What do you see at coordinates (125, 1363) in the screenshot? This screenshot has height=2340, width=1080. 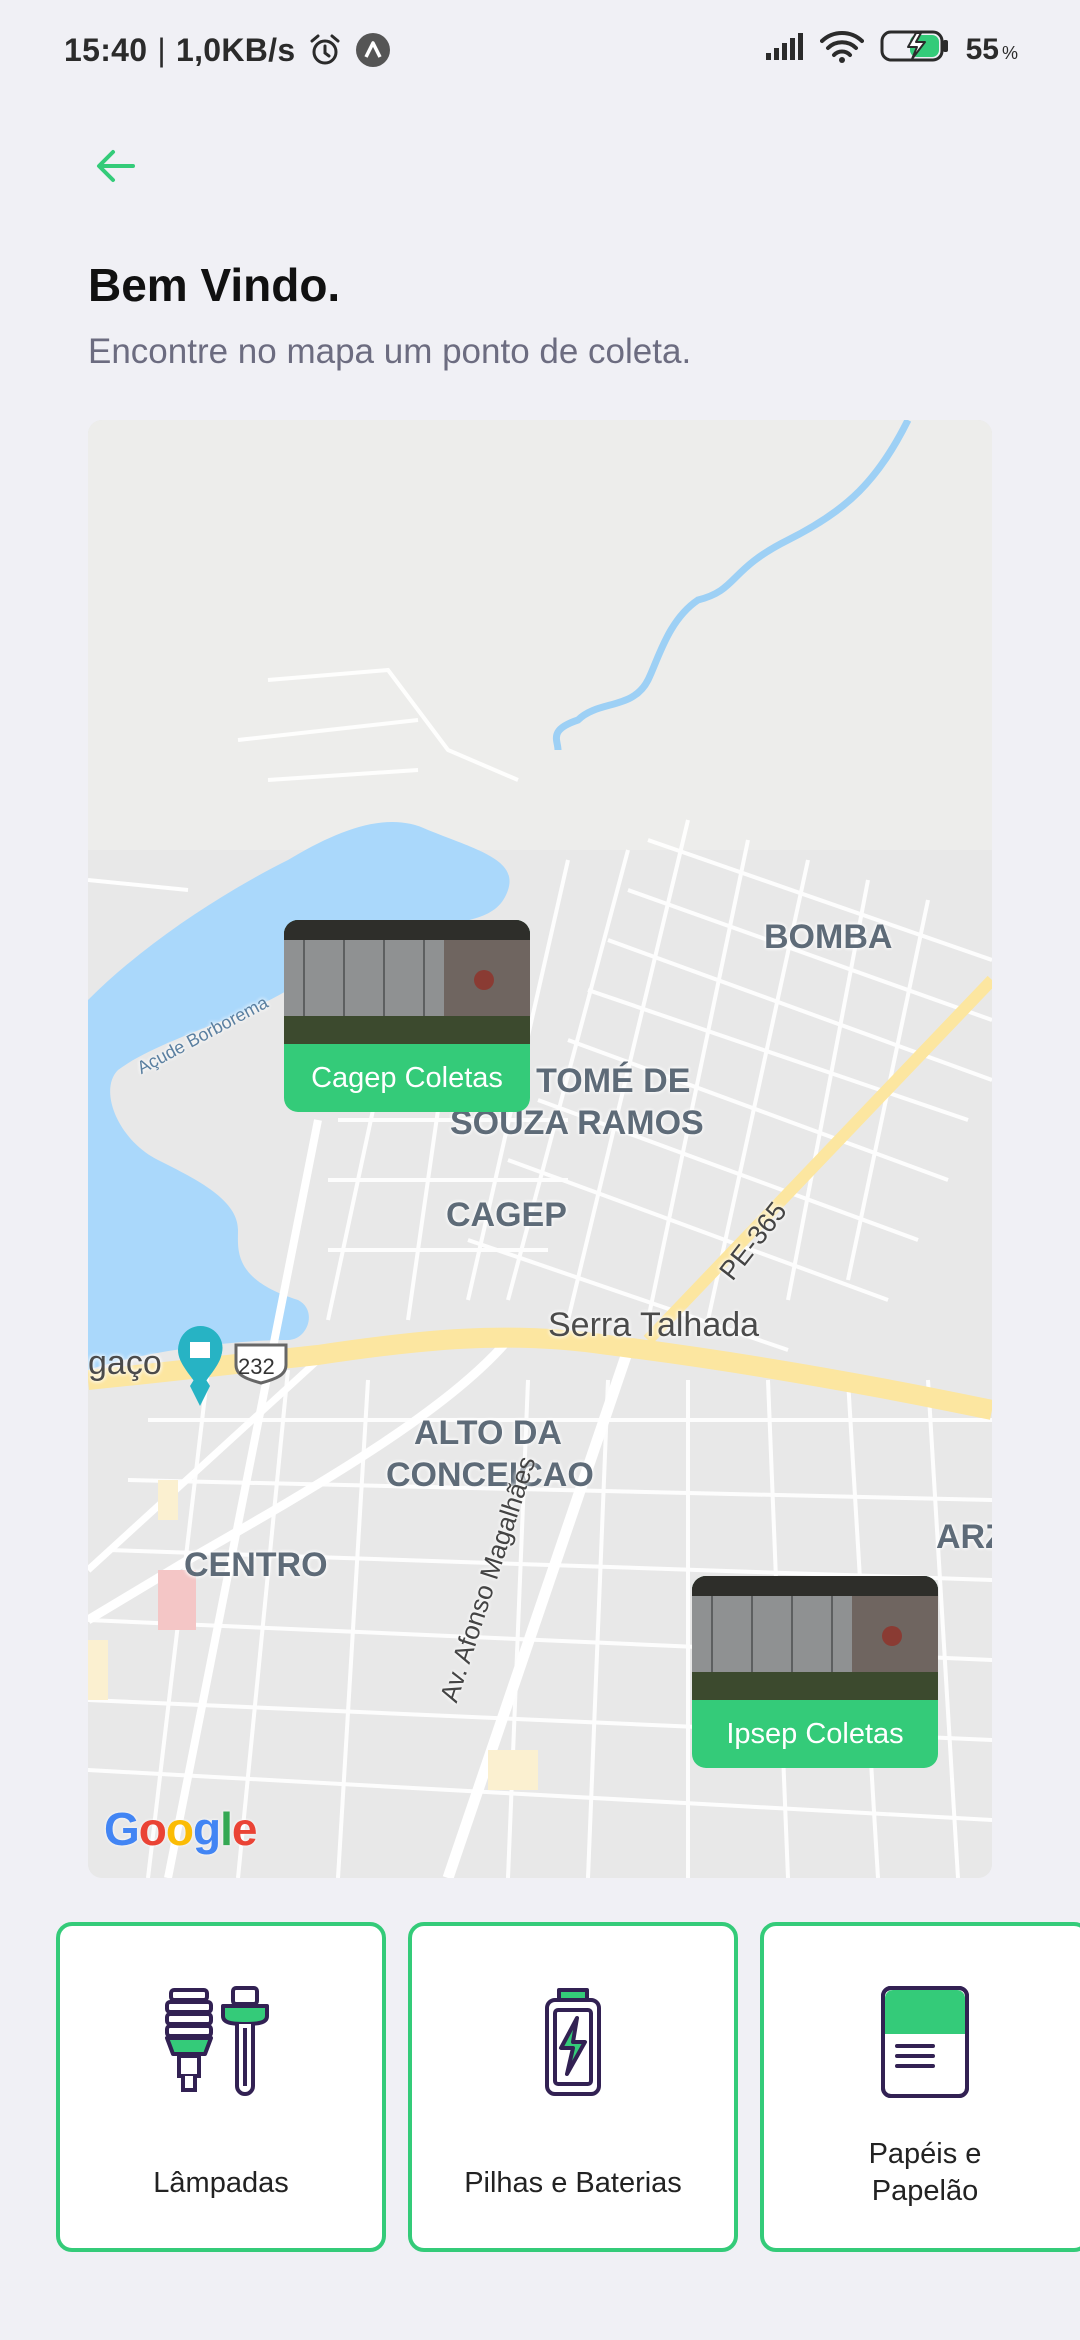 I see `map-label-cut-left: gaço` at bounding box center [125, 1363].